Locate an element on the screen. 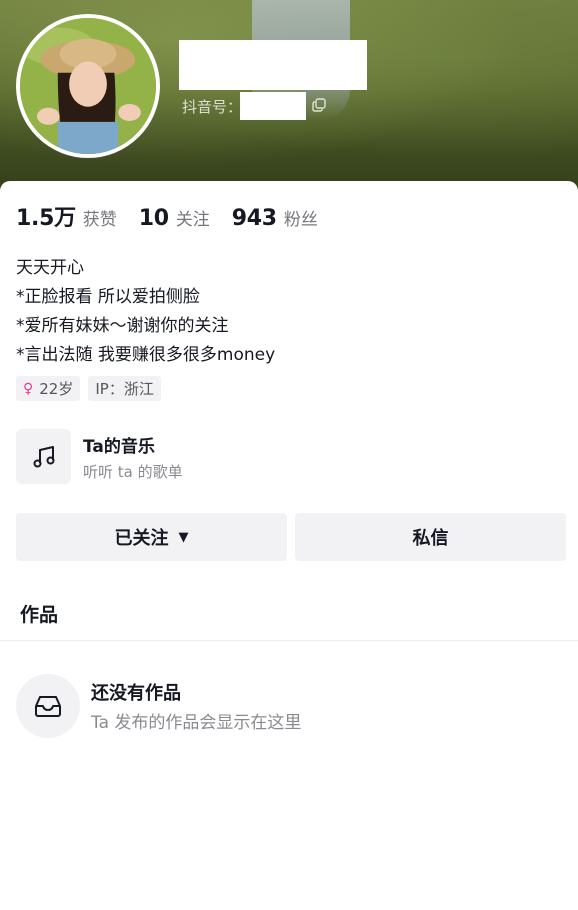 The image size is (578, 910). ip-text: IP：浙江 is located at coordinates (124, 389).